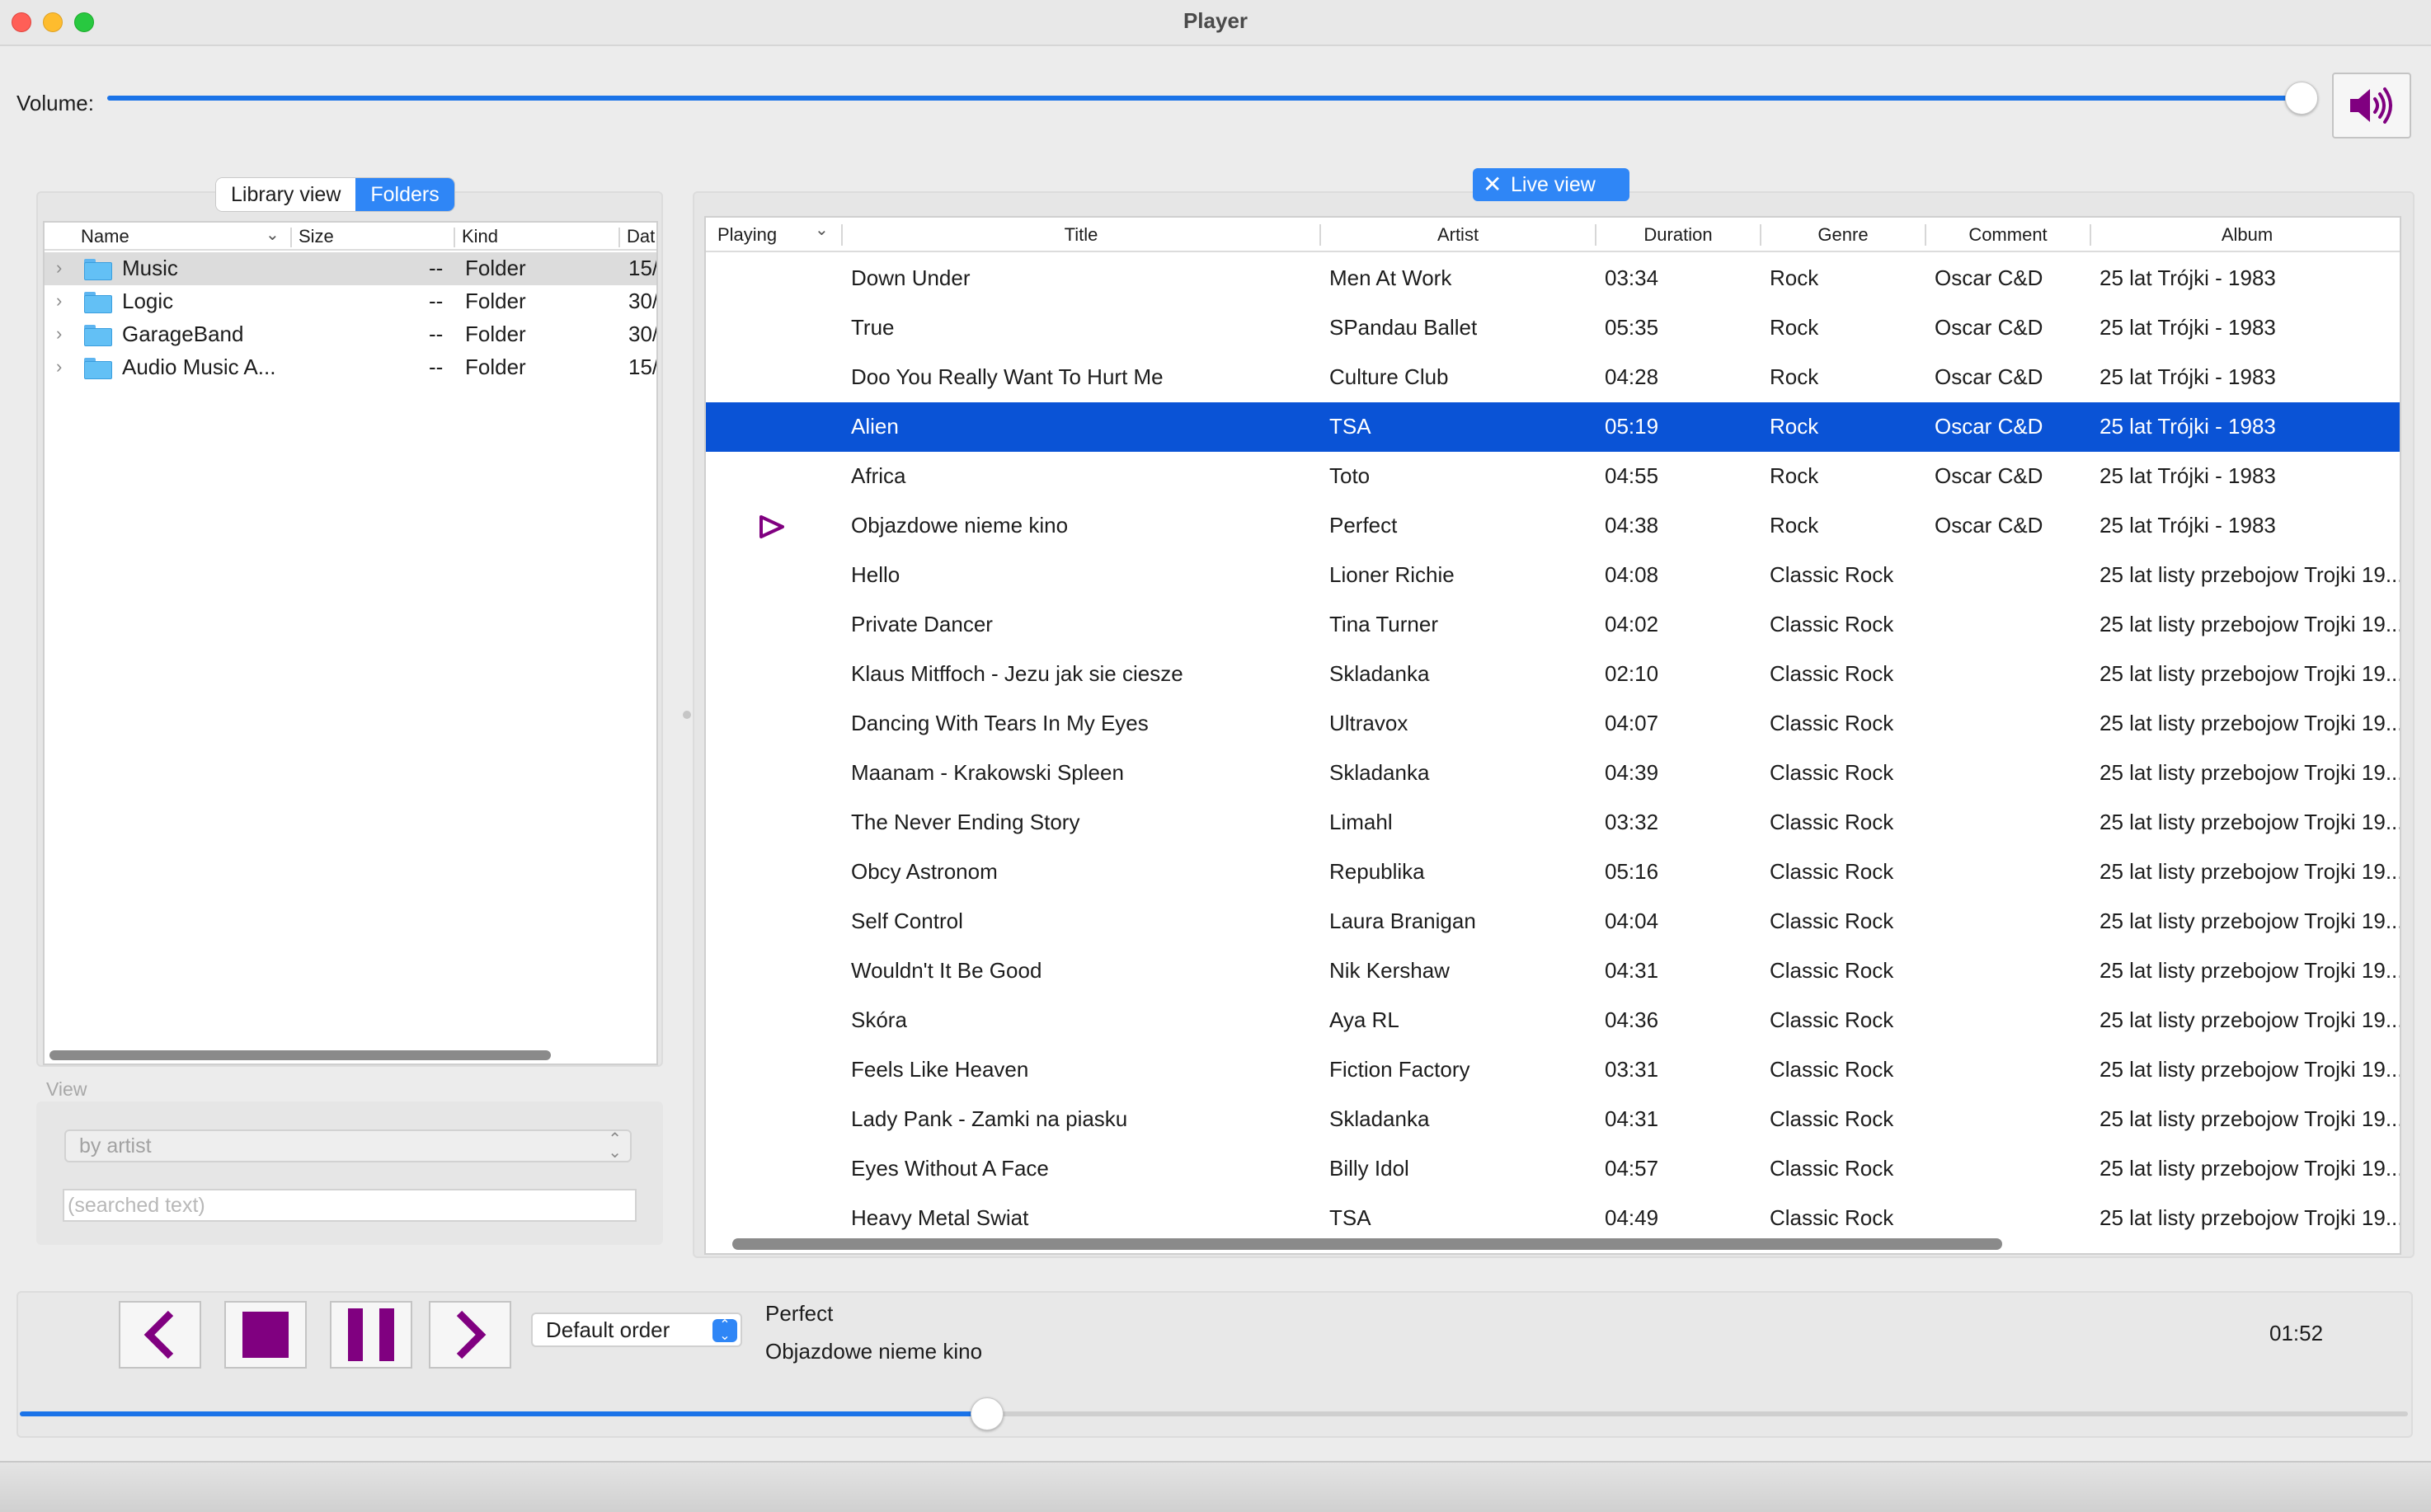 This screenshot has height=1512, width=2431. I want to click on pause-button, so click(371, 1335).